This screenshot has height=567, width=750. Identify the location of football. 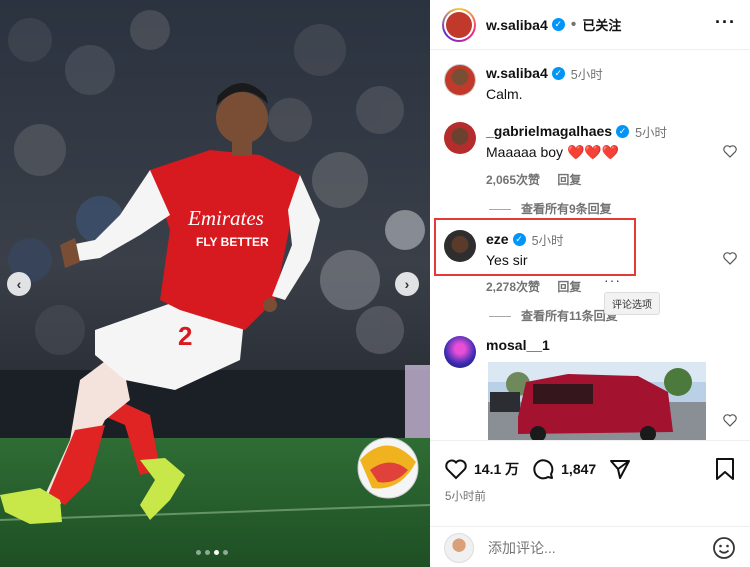
(388, 468).